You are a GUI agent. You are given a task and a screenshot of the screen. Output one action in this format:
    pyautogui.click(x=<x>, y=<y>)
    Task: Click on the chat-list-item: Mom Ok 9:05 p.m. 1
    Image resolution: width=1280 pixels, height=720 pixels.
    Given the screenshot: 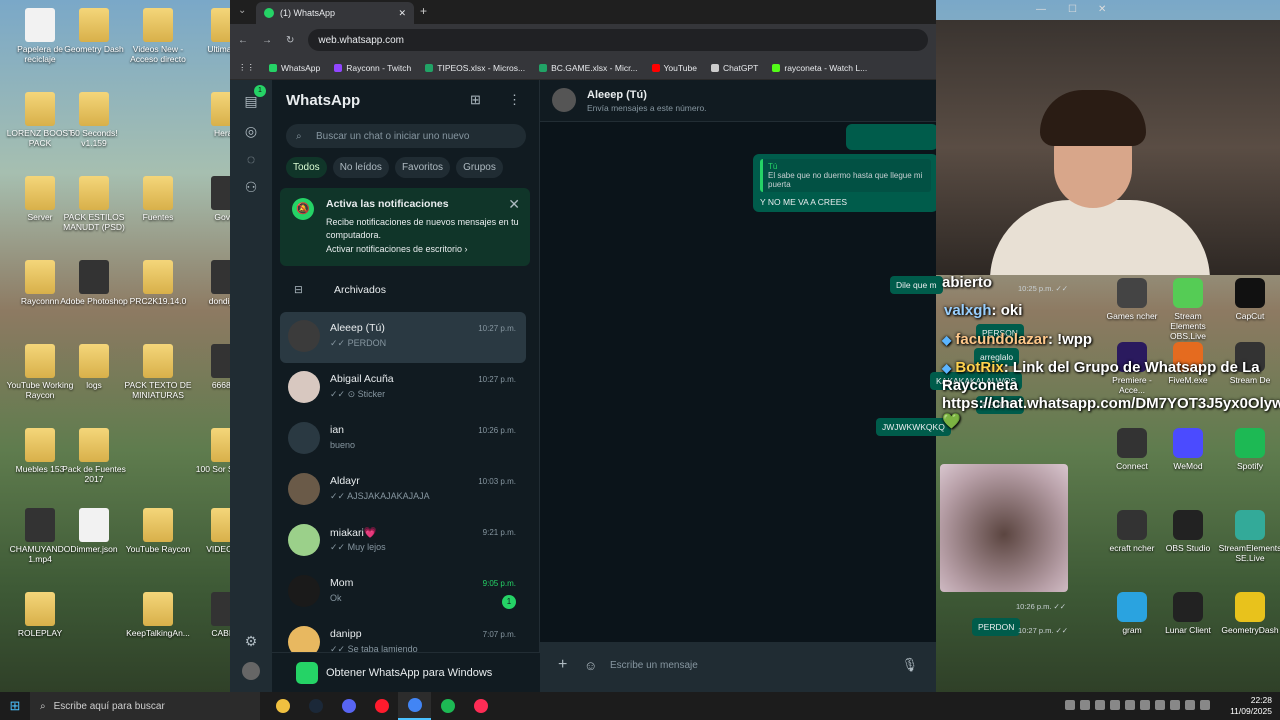 What is the action you would take?
    pyautogui.click(x=403, y=592)
    